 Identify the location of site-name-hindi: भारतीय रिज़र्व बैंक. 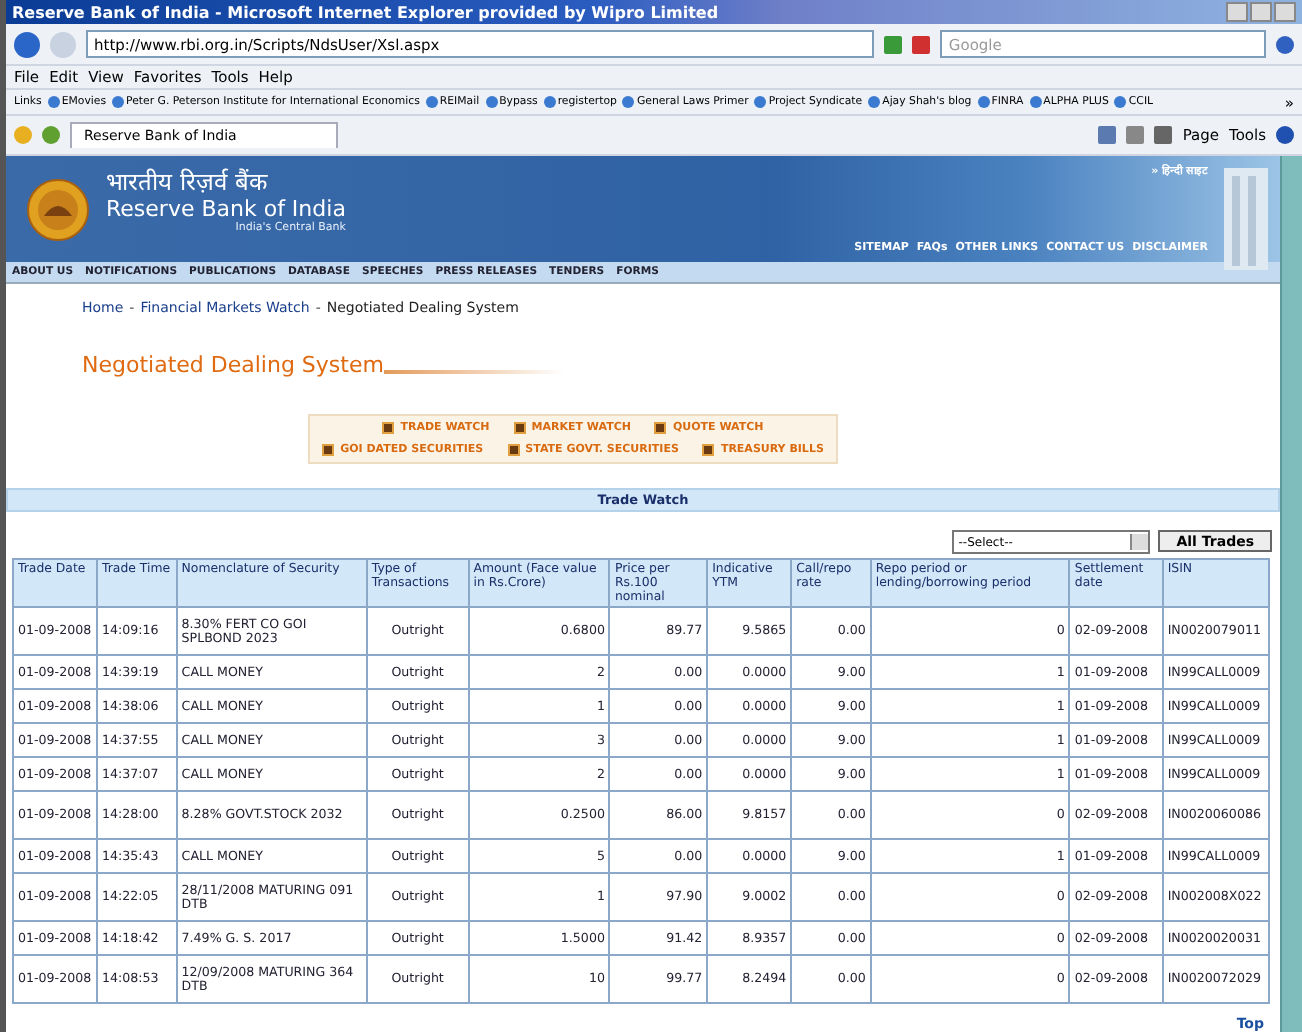
(188, 182).